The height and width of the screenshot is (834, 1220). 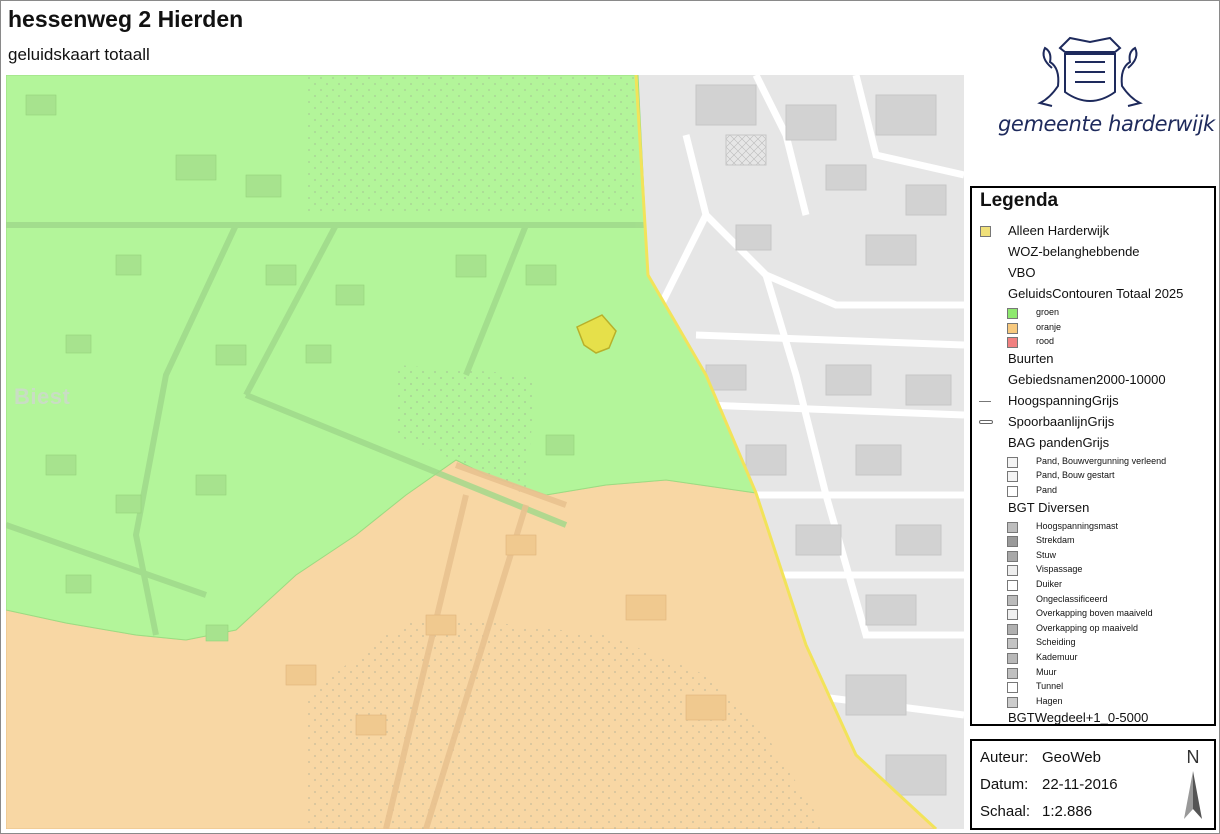 What do you see at coordinates (1075, 475) in the screenshot?
I see `legend-item-label: Pand, Bouw gestart` at bounding box center [1075, 475].